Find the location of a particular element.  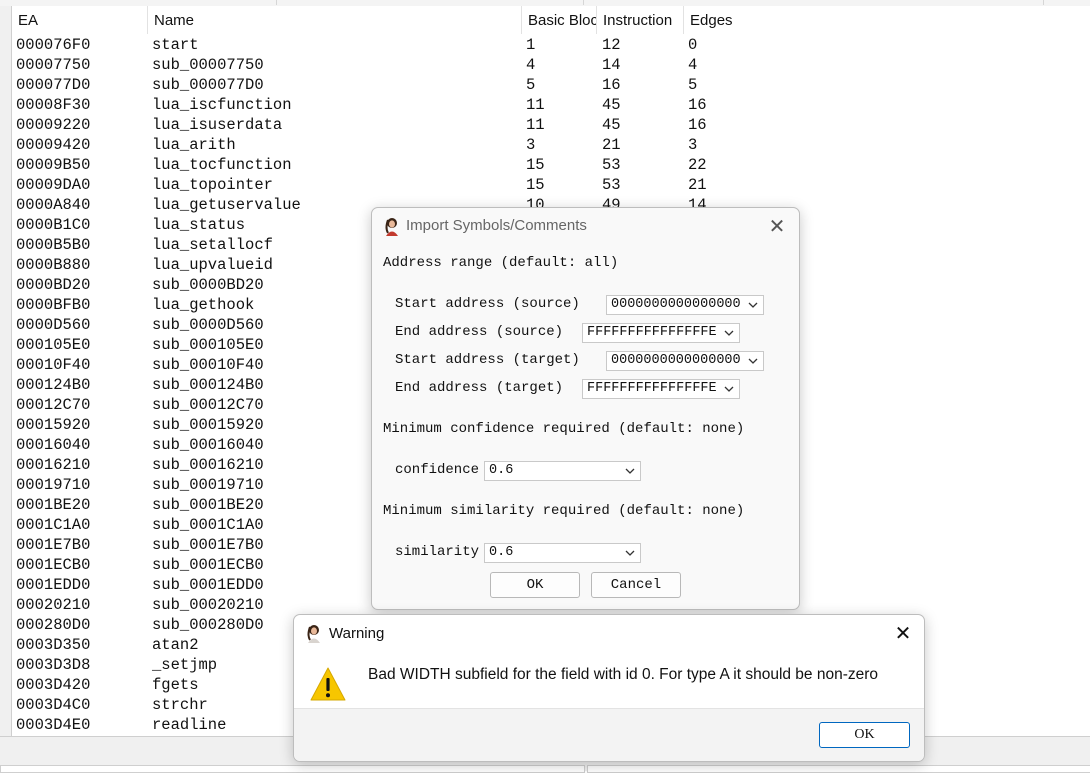

cell-ea: 0000B880 is located at coordinates (53, 265).